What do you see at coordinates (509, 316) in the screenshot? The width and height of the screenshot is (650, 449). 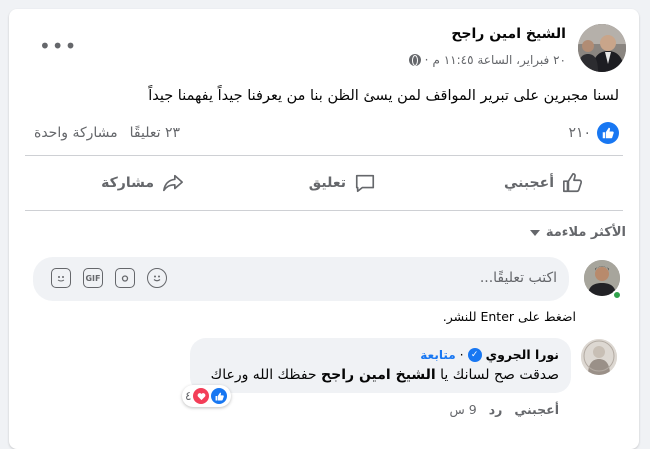 I see `post-hint: اضغط على Enter للنشر.` at bounding box center [509, 316].